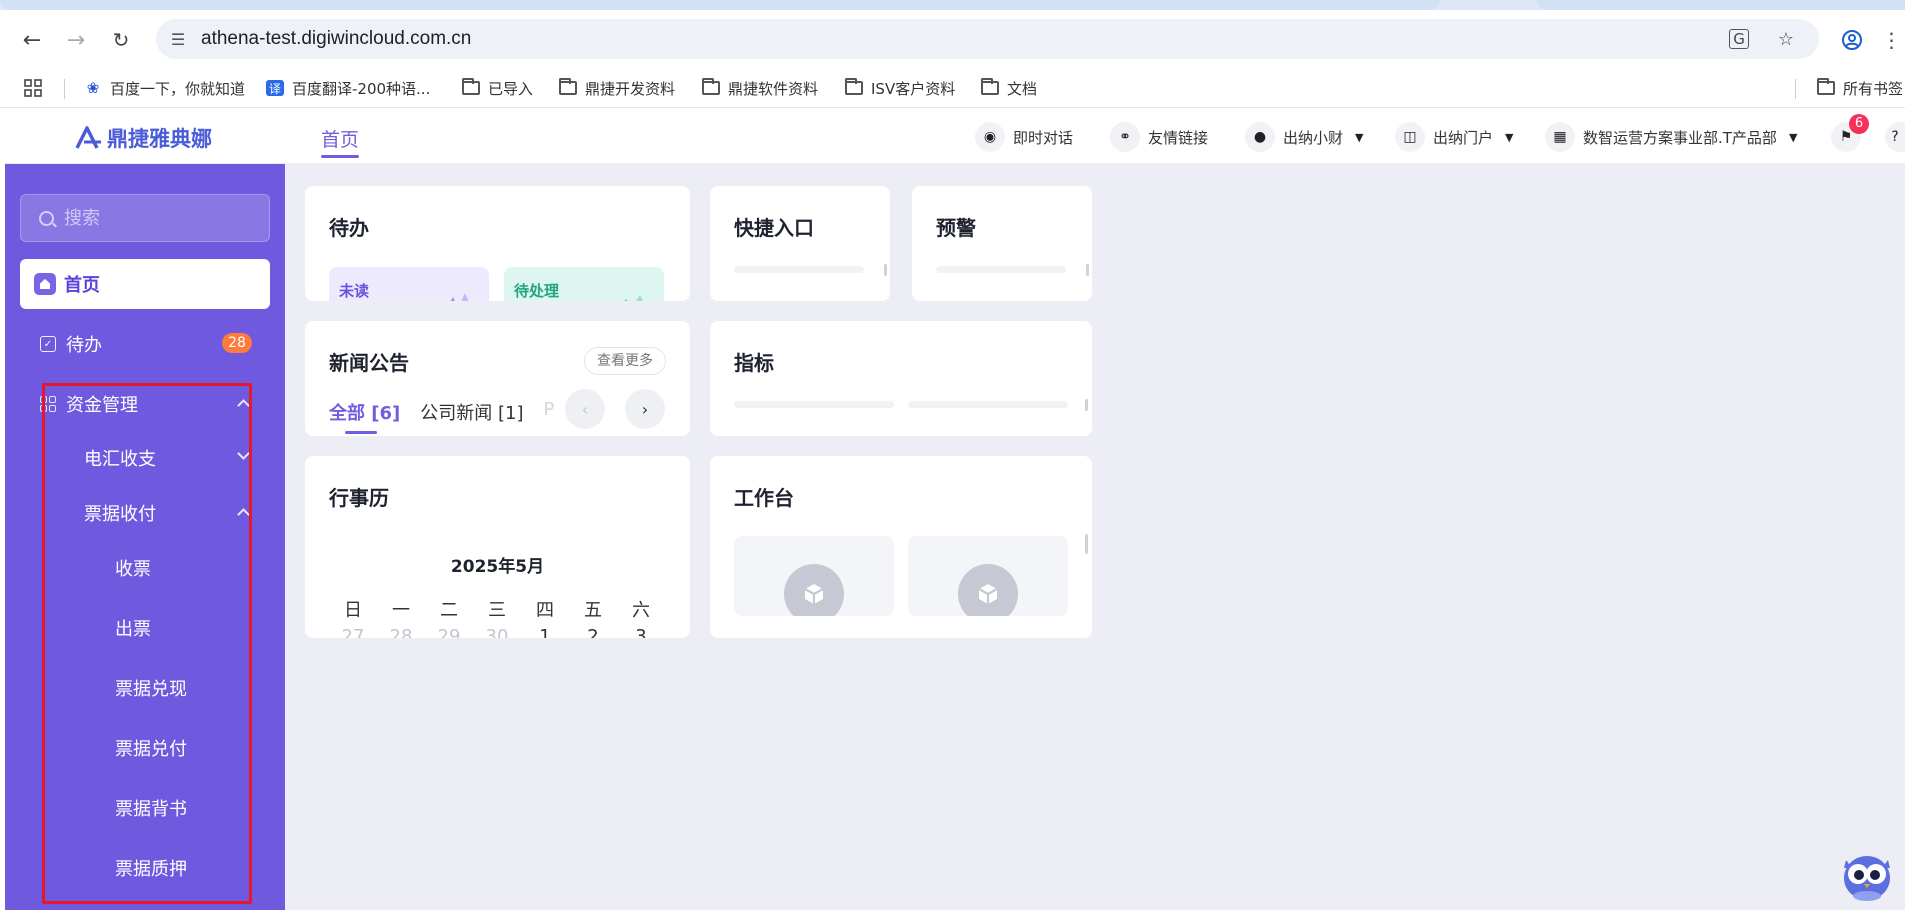  What do you see at coordinates (145, 404) in the screenshot?
I see `sidebar-item-fund-management: 资金管理` at bounding box center [145, 404].